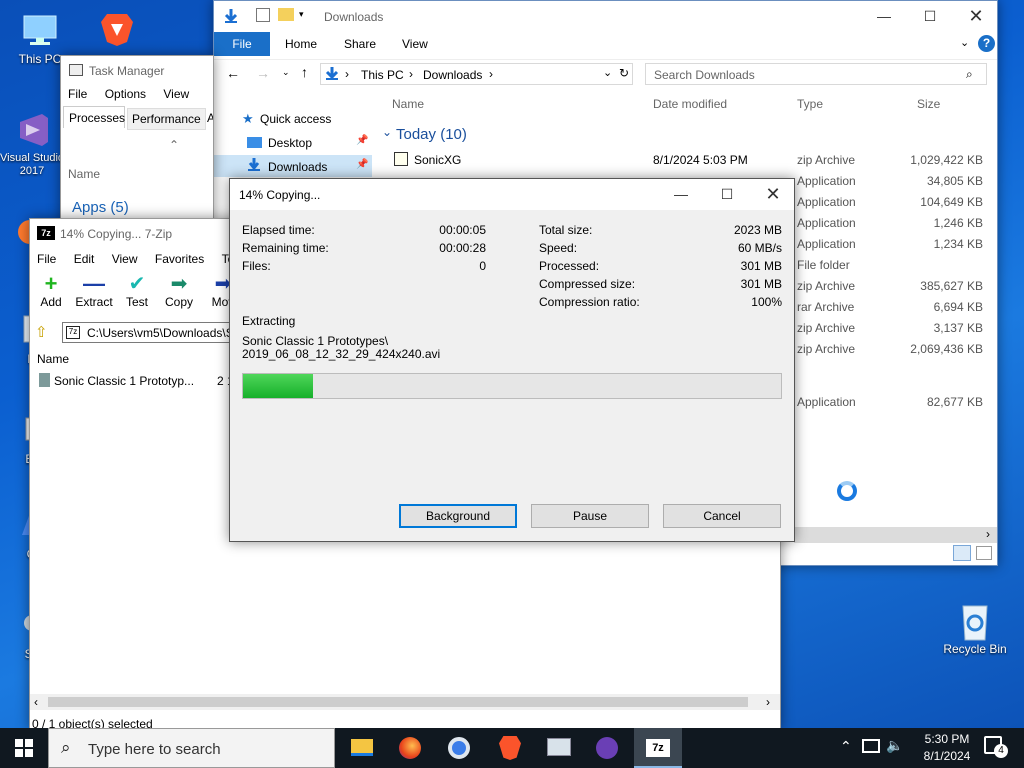 Image resolution: width=1024 pixels, height=768 pixels. What do you see at coordinates (387, 132) in the screenshot?
I see `group-chevron-icon: ⌄` at bounding box center [387, 132].